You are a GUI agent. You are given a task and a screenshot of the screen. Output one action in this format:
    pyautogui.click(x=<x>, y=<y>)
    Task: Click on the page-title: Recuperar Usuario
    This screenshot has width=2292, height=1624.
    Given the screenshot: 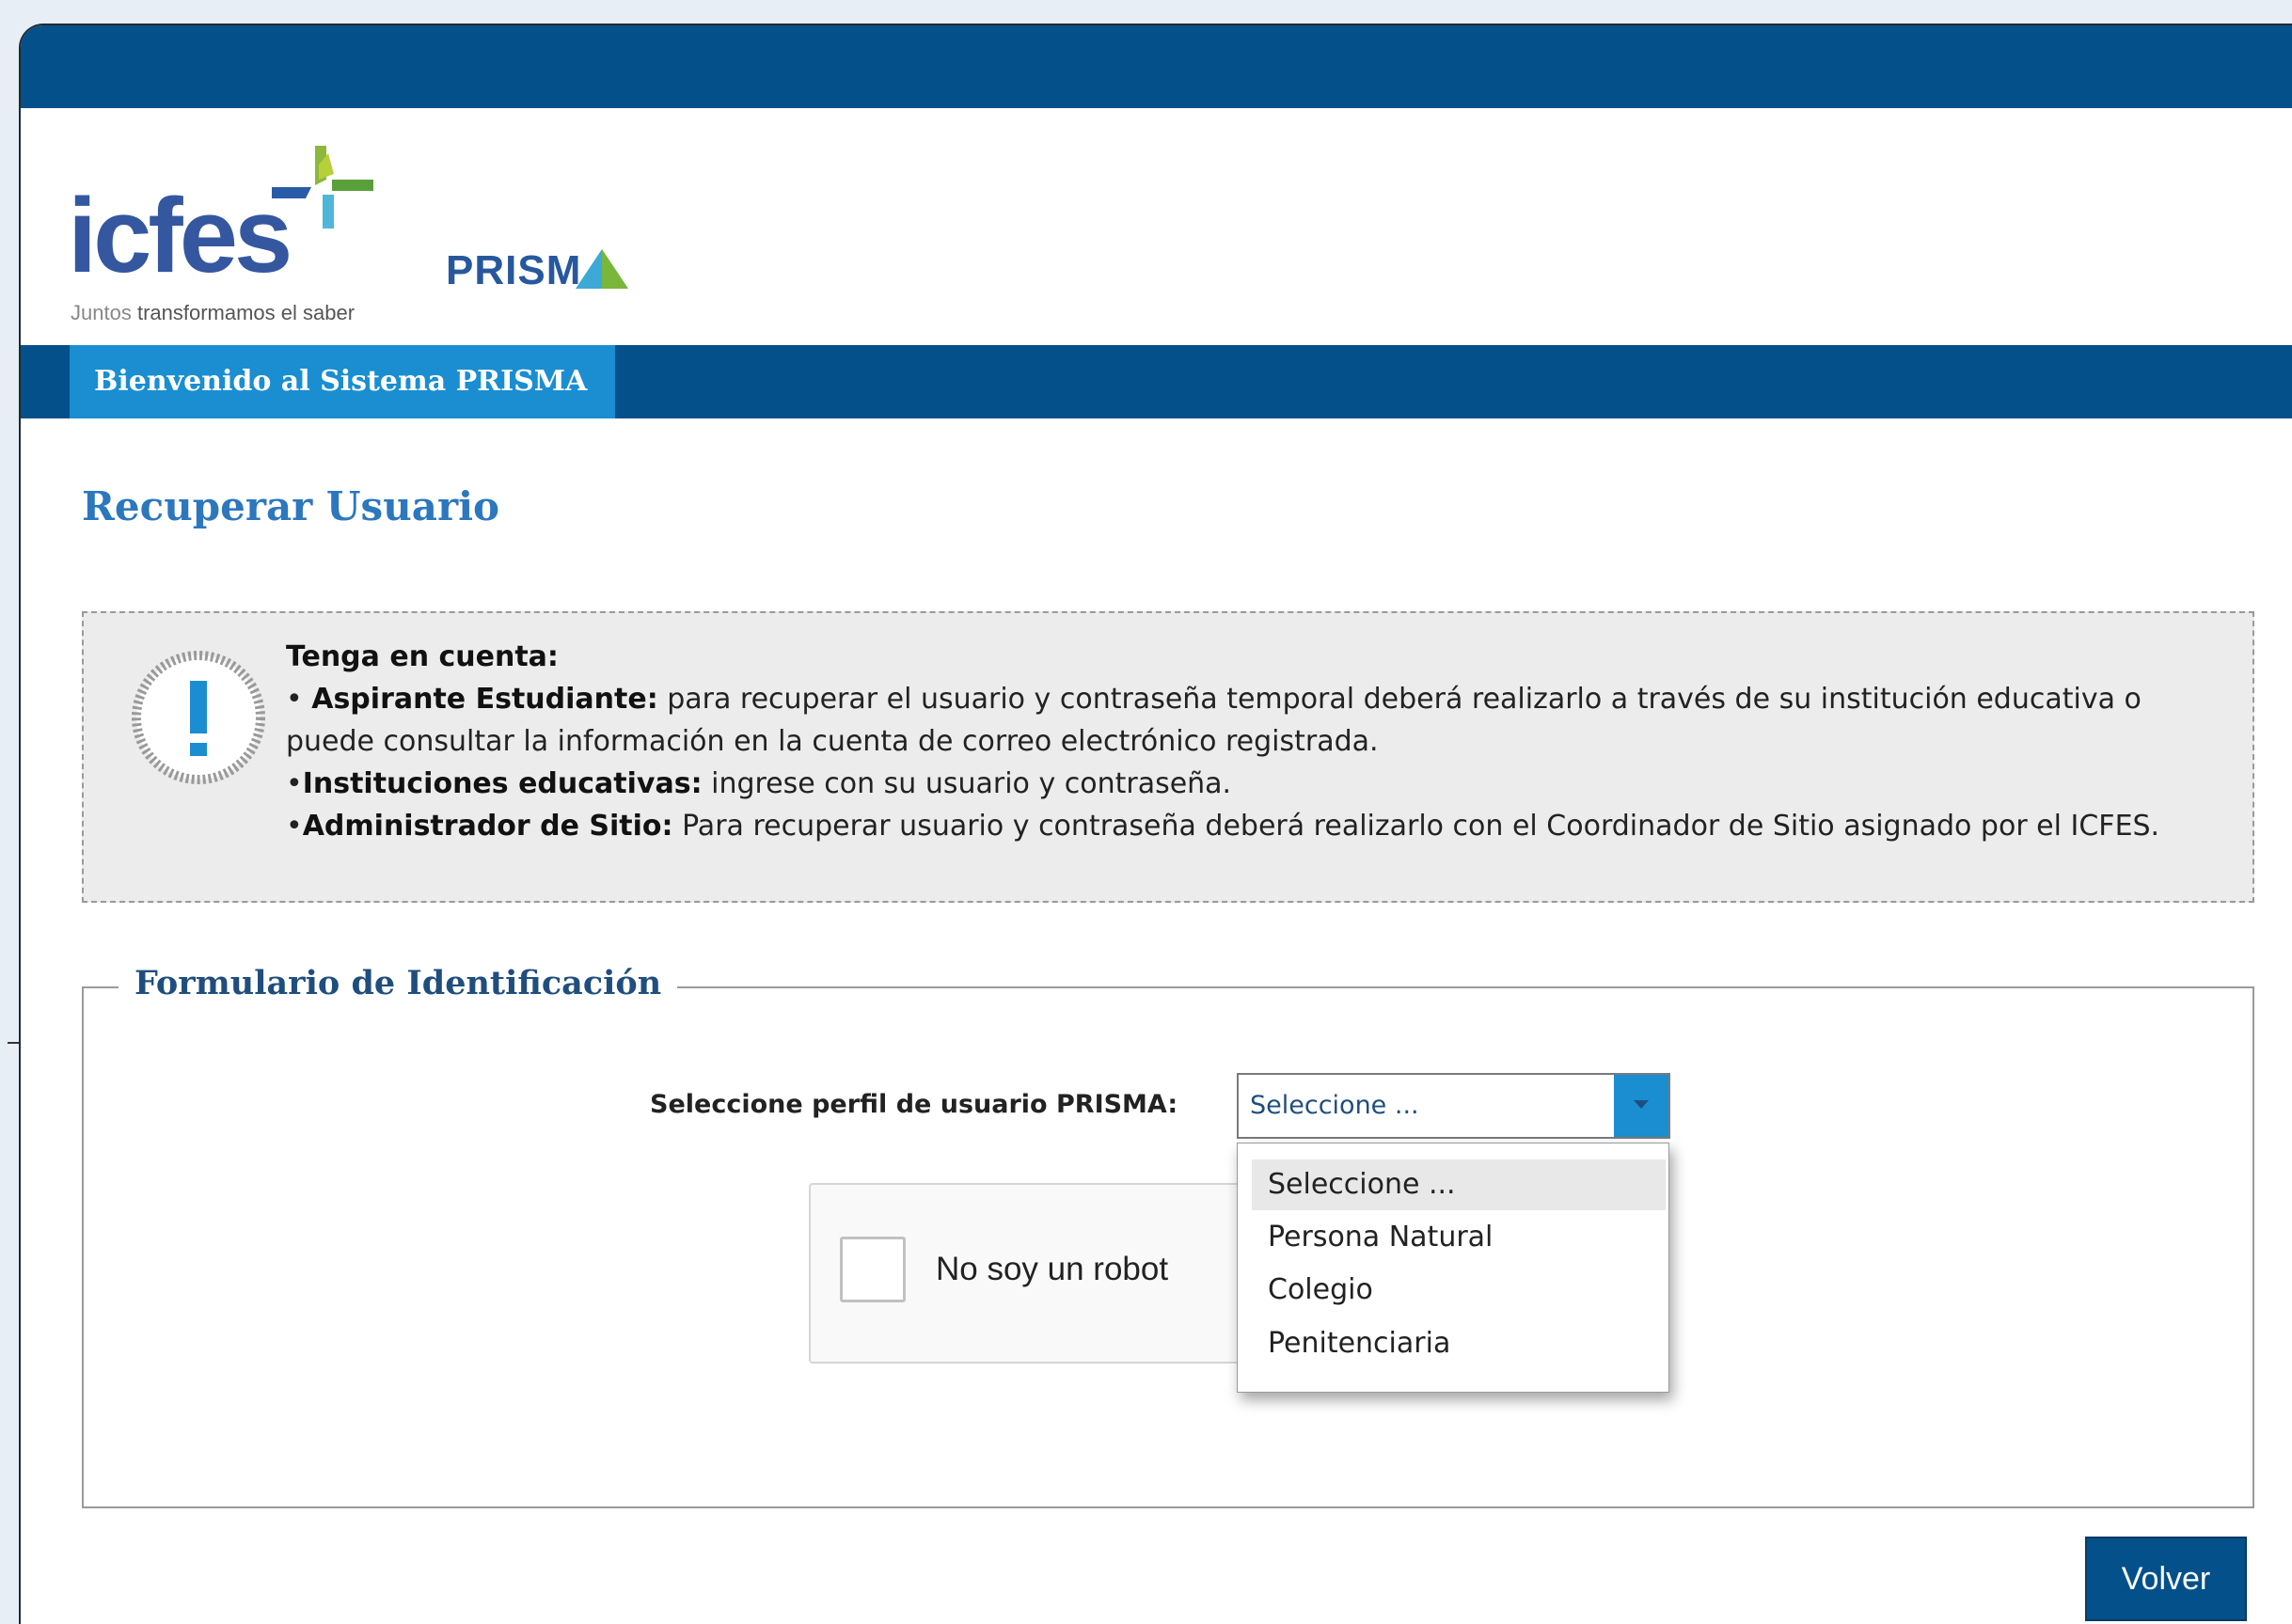 What is the action you would take?
    pyautogui.click(x=291, y=506)
    